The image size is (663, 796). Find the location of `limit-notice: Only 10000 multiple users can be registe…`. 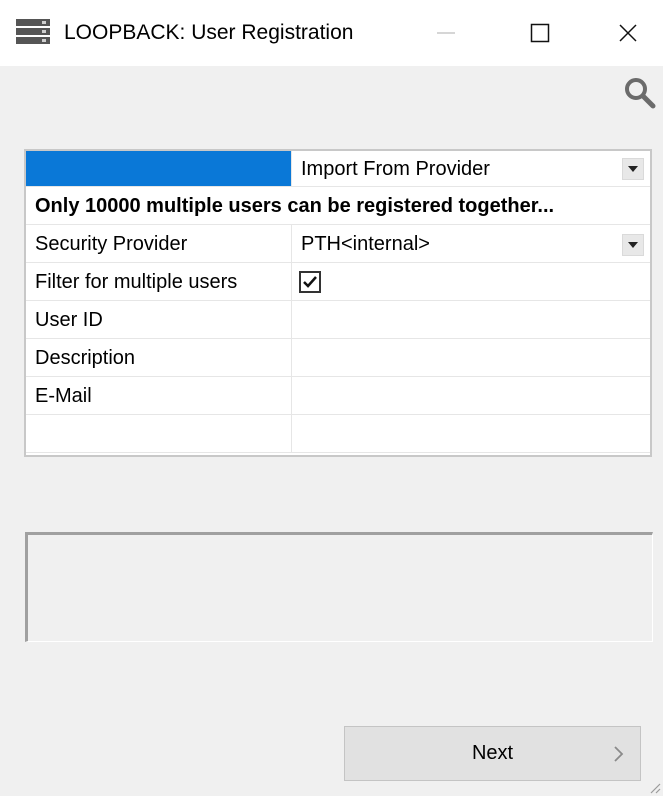

limit-notice: Only 10000 multiple users can be registe… is located at coordinates (295, 206).